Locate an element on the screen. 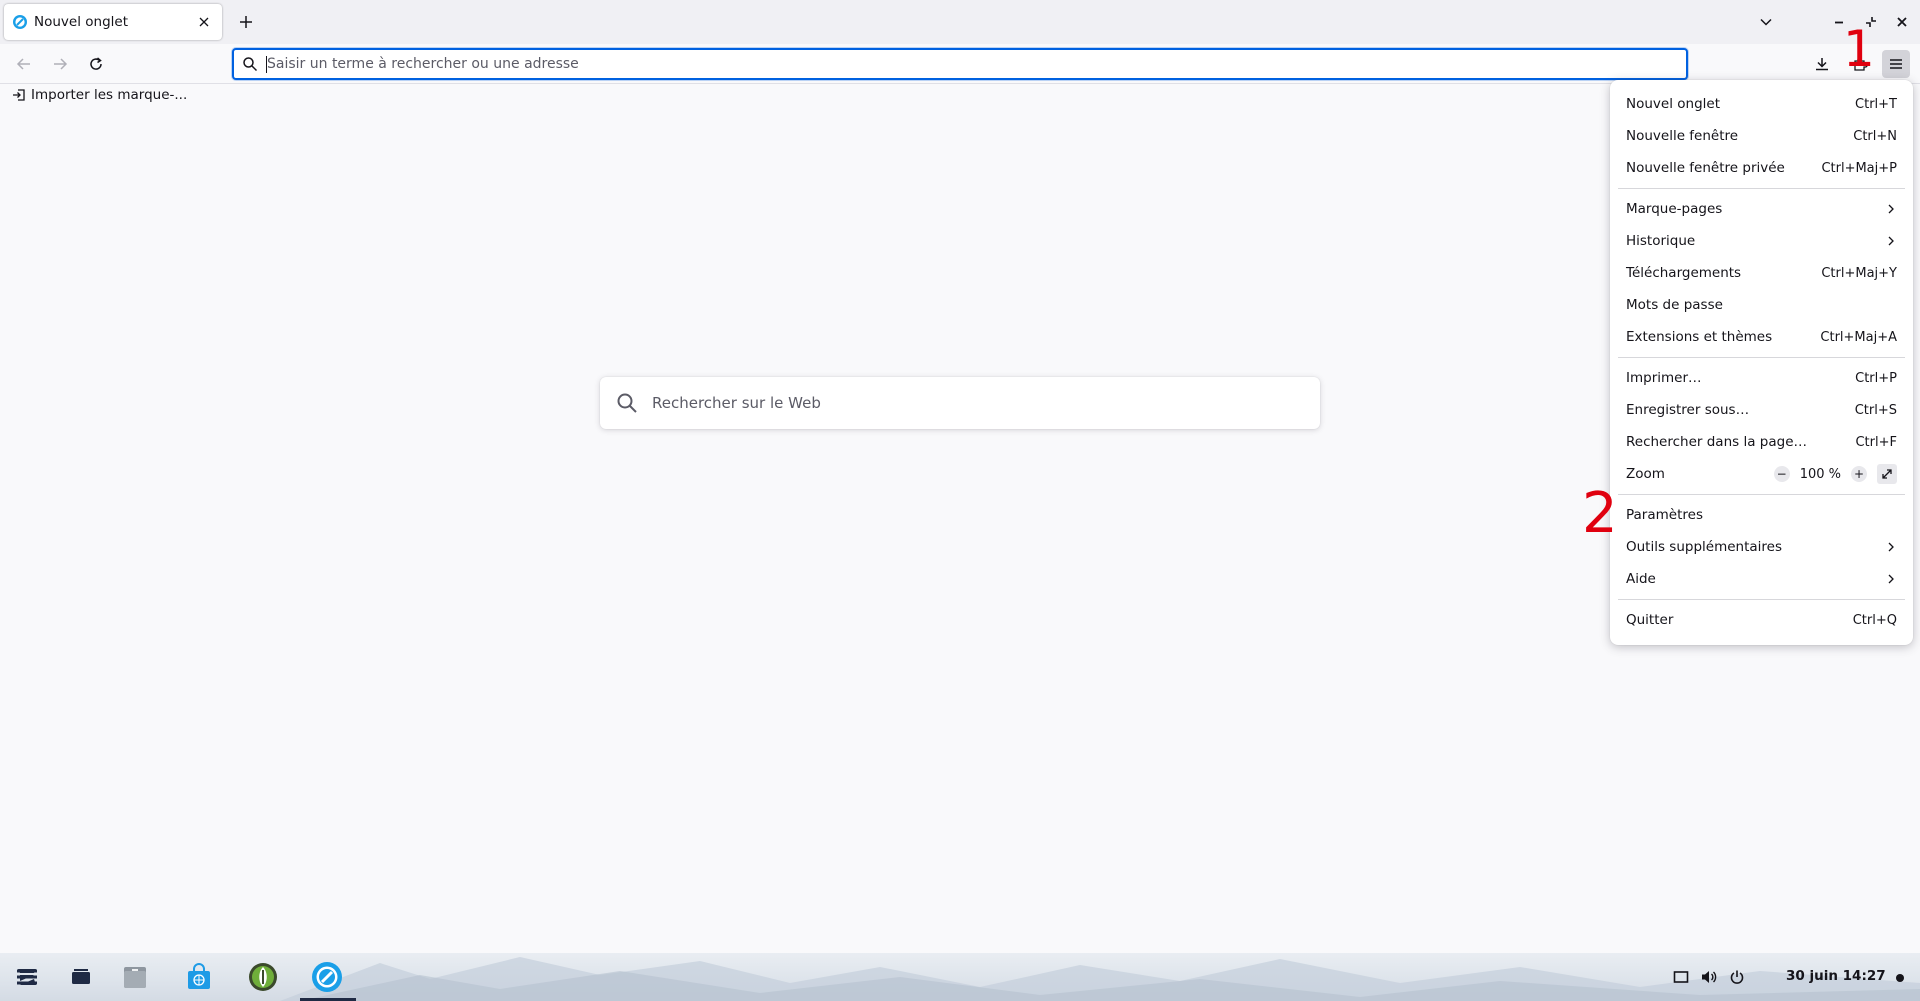 This screenshot has width=1920, height=1001. menu-item-print: Imprimer… Ctrl+P is located at coordinates (1761, 378).